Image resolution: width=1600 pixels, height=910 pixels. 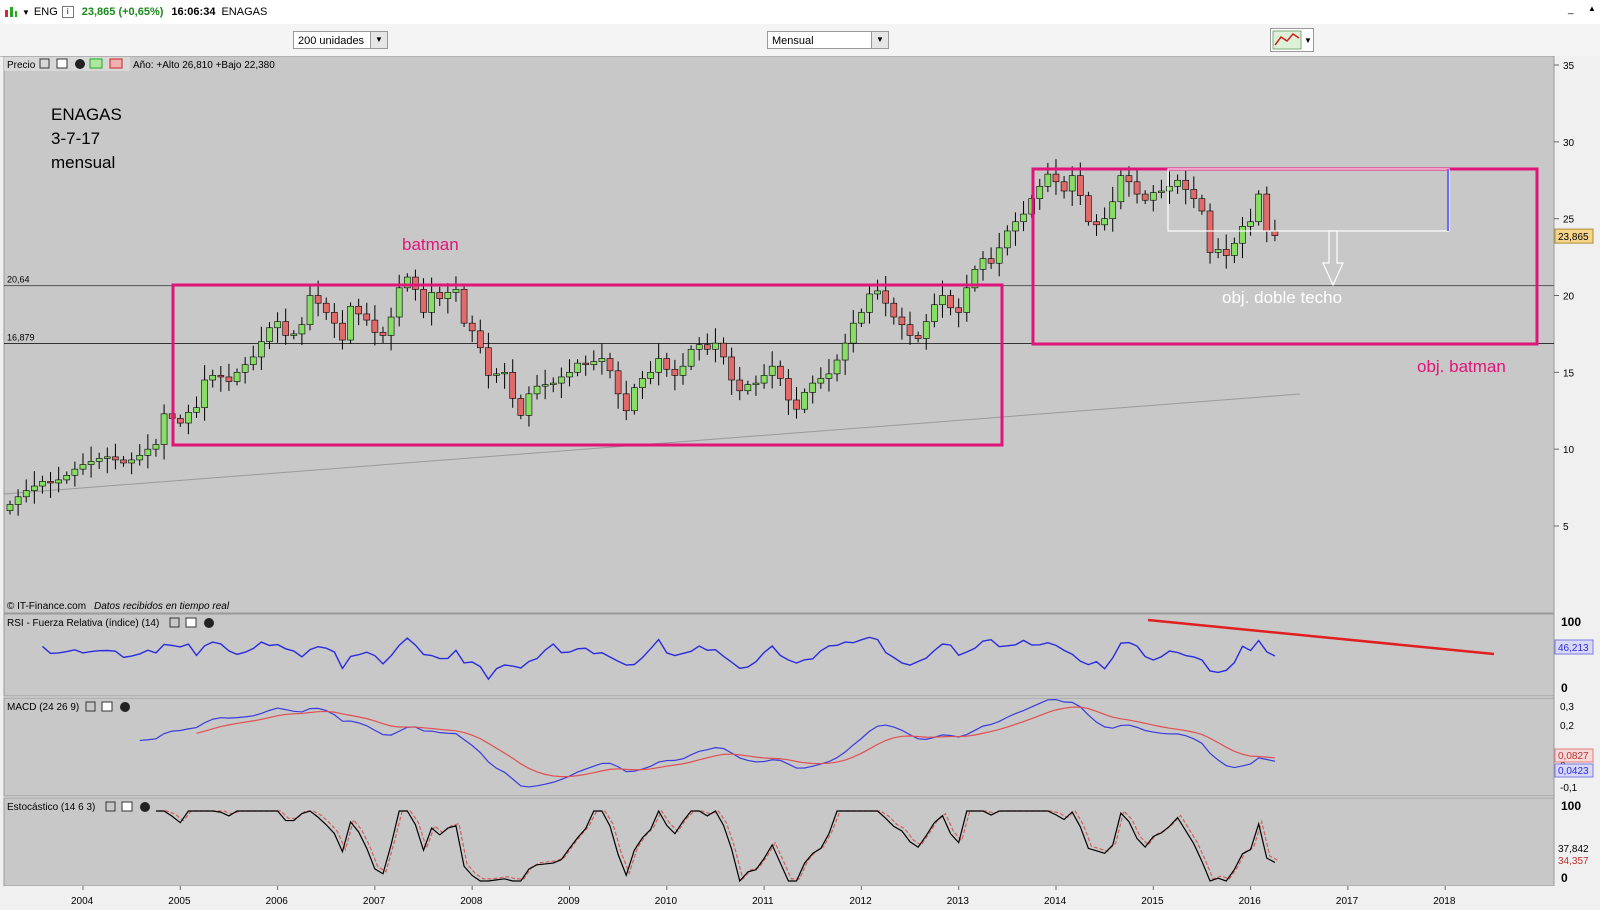 I want to click on realtime-note: Datos recibidos en tiempo real, so click(x=162, y=606).